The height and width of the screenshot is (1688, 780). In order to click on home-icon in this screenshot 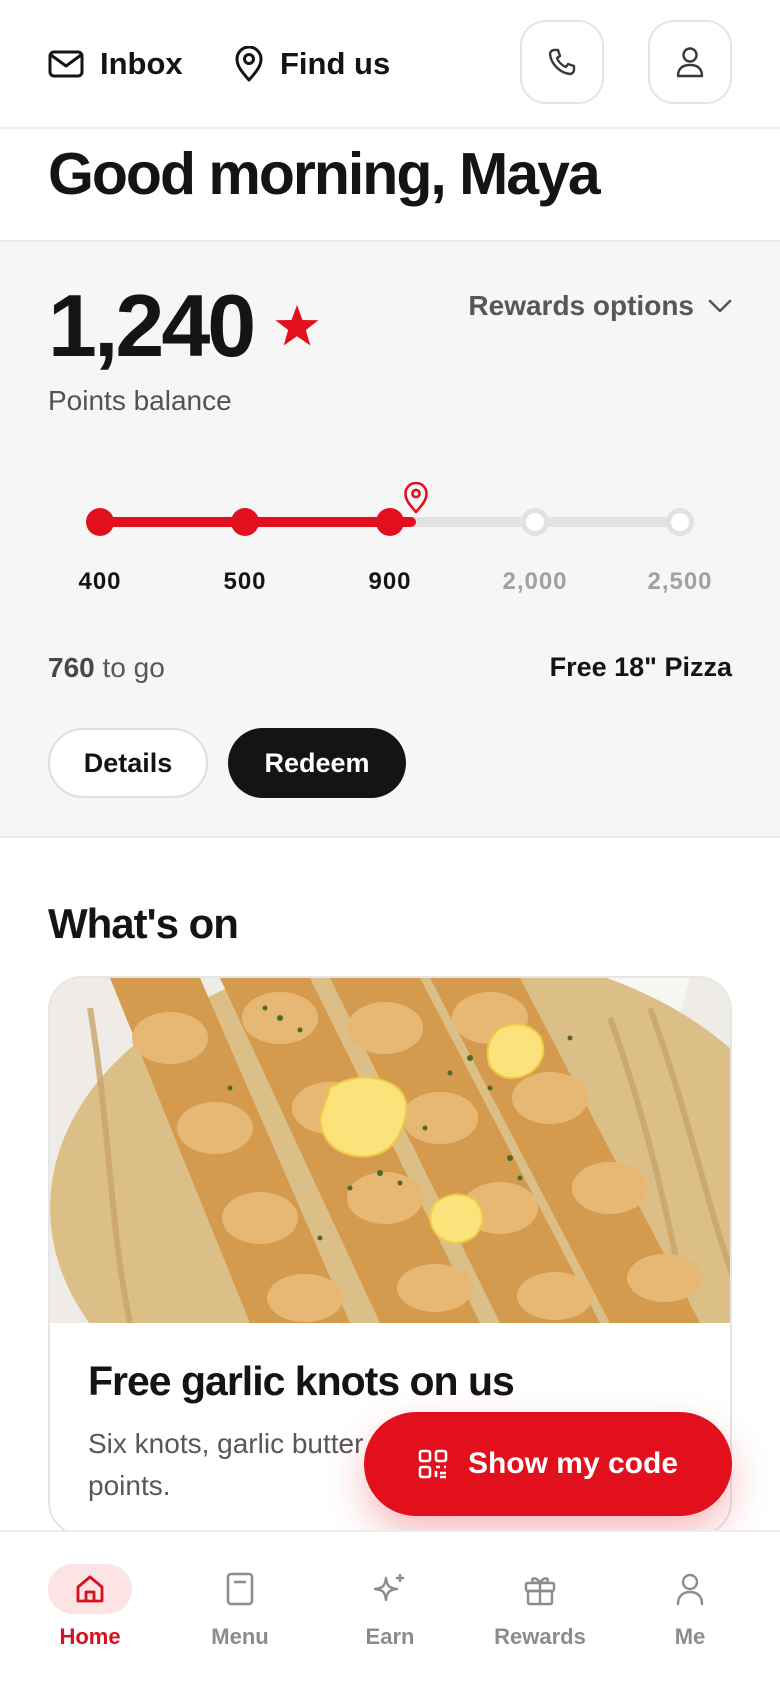, I will do `click(90, 1589)`.